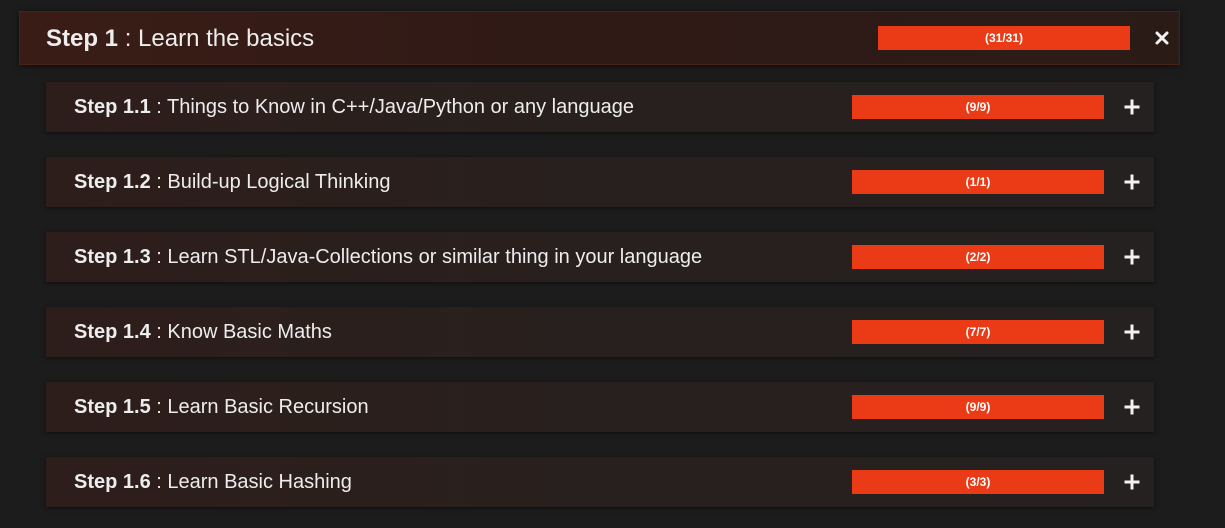 The image size is (1225, 528). What do you see at coordinates (226, 38) in the screenshot?
I see `main-step-name: Learn the basics` at bounding box center [226, 38].